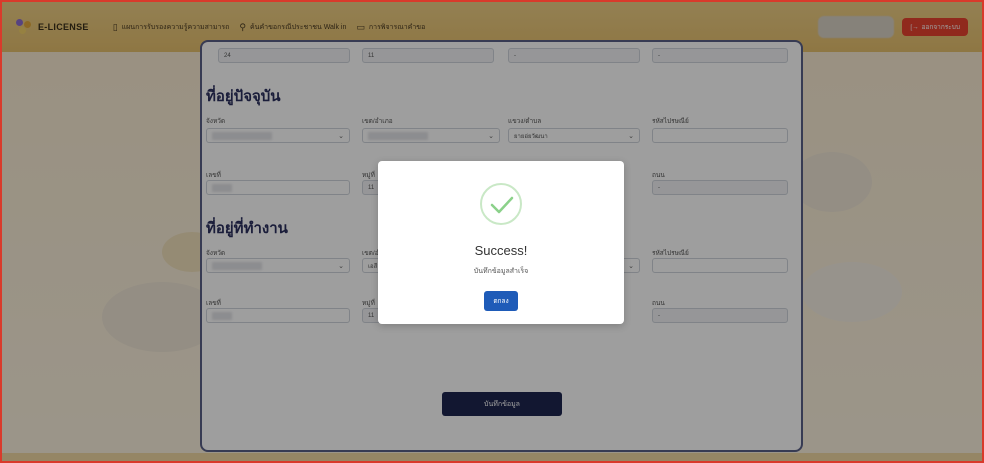 The width and height of the screenshot is (984, 463). I want to click on dialog-message: บันทึกข้อมูลสำเร็จ, so click(501, 271).